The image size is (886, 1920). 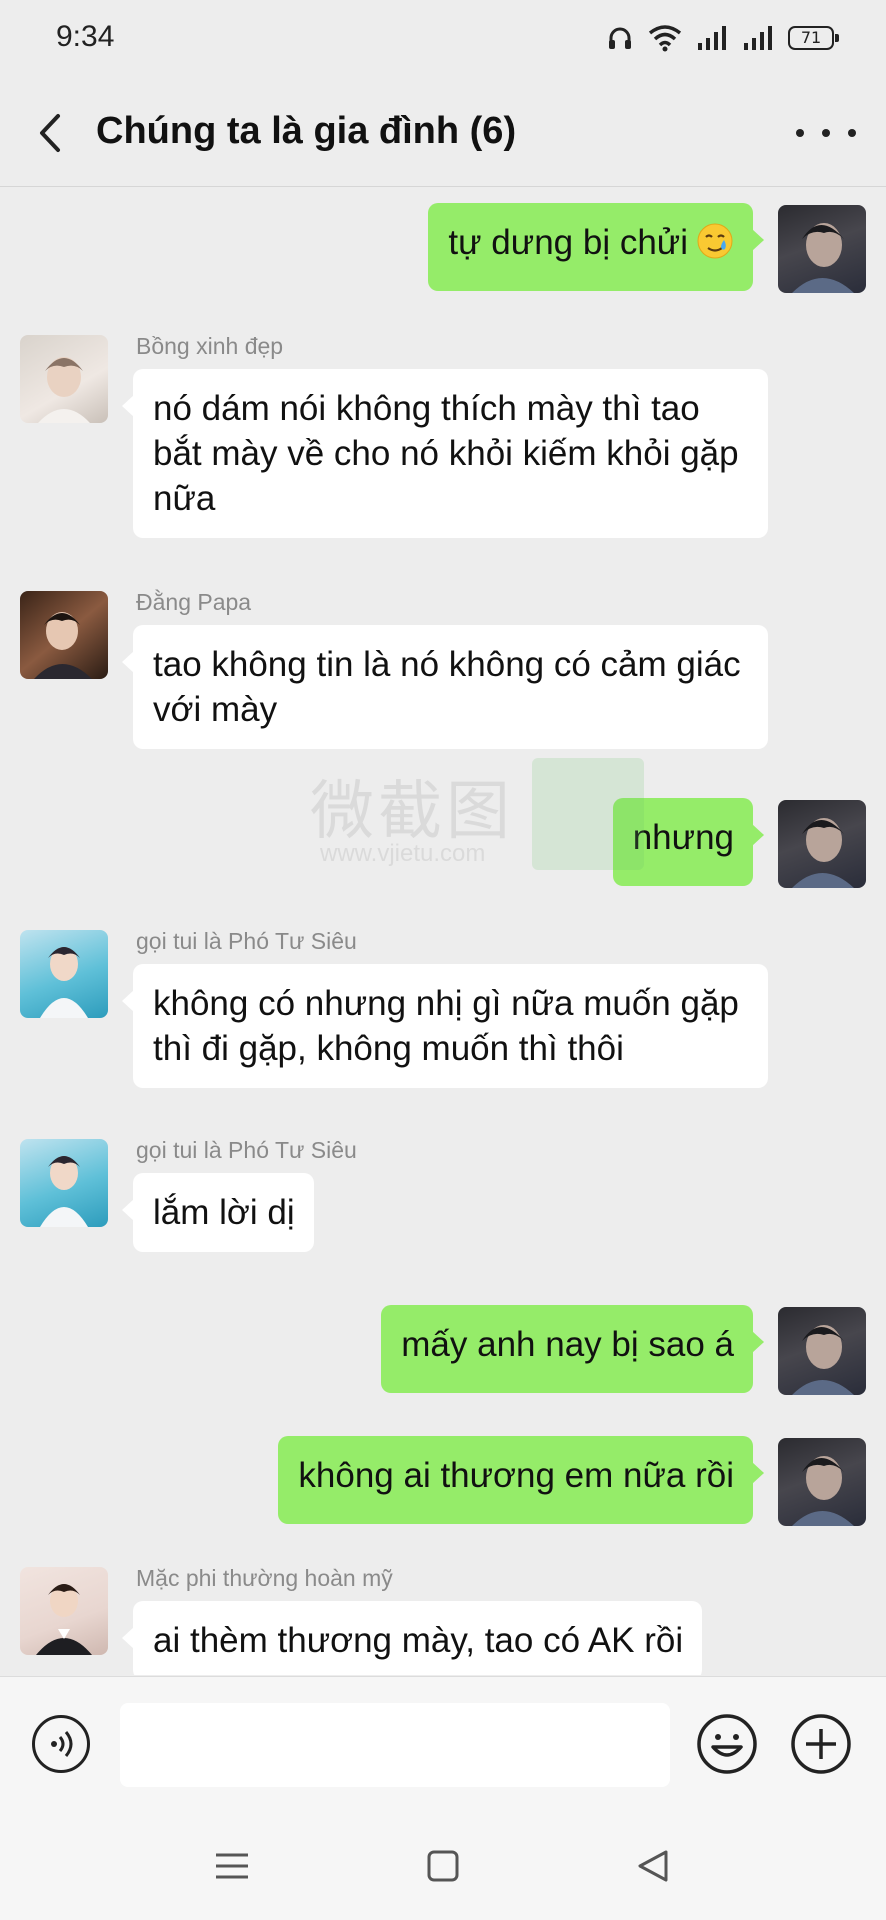 I want to click on home-button, so click(x=443, y=1866).